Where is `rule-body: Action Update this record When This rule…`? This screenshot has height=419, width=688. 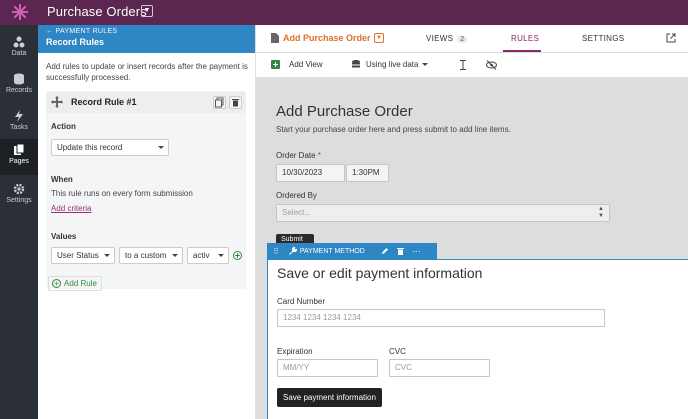
rule-body: Action Update this record When This rule… is located at coordinates (146, 201).